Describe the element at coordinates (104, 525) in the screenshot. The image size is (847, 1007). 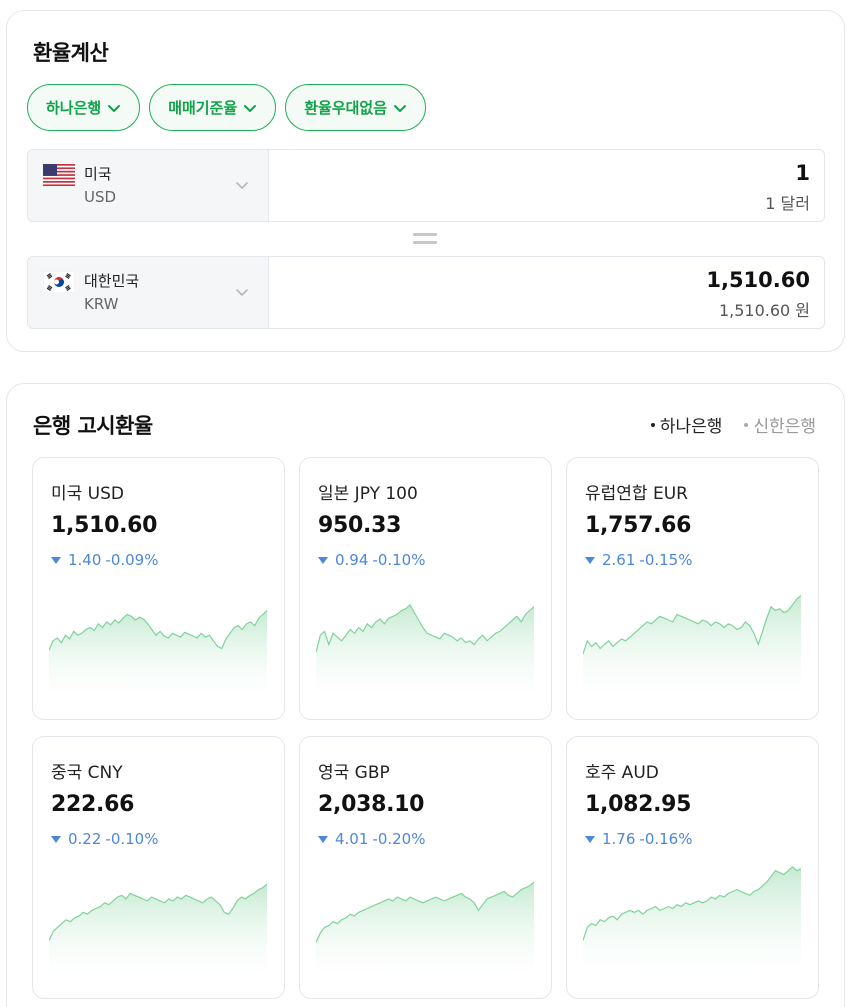
I see `currency-rate: 1,510.60` at that location.